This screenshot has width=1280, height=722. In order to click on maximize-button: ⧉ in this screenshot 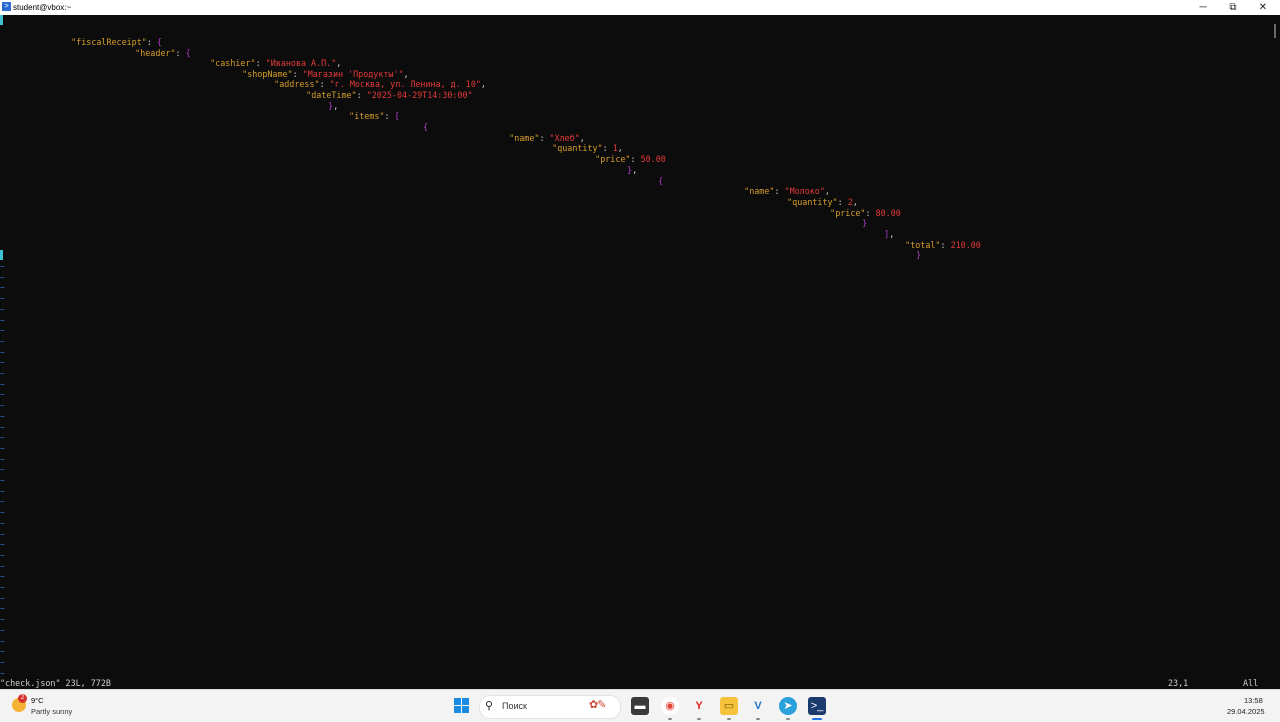, I will do `click(1233, 7)`.